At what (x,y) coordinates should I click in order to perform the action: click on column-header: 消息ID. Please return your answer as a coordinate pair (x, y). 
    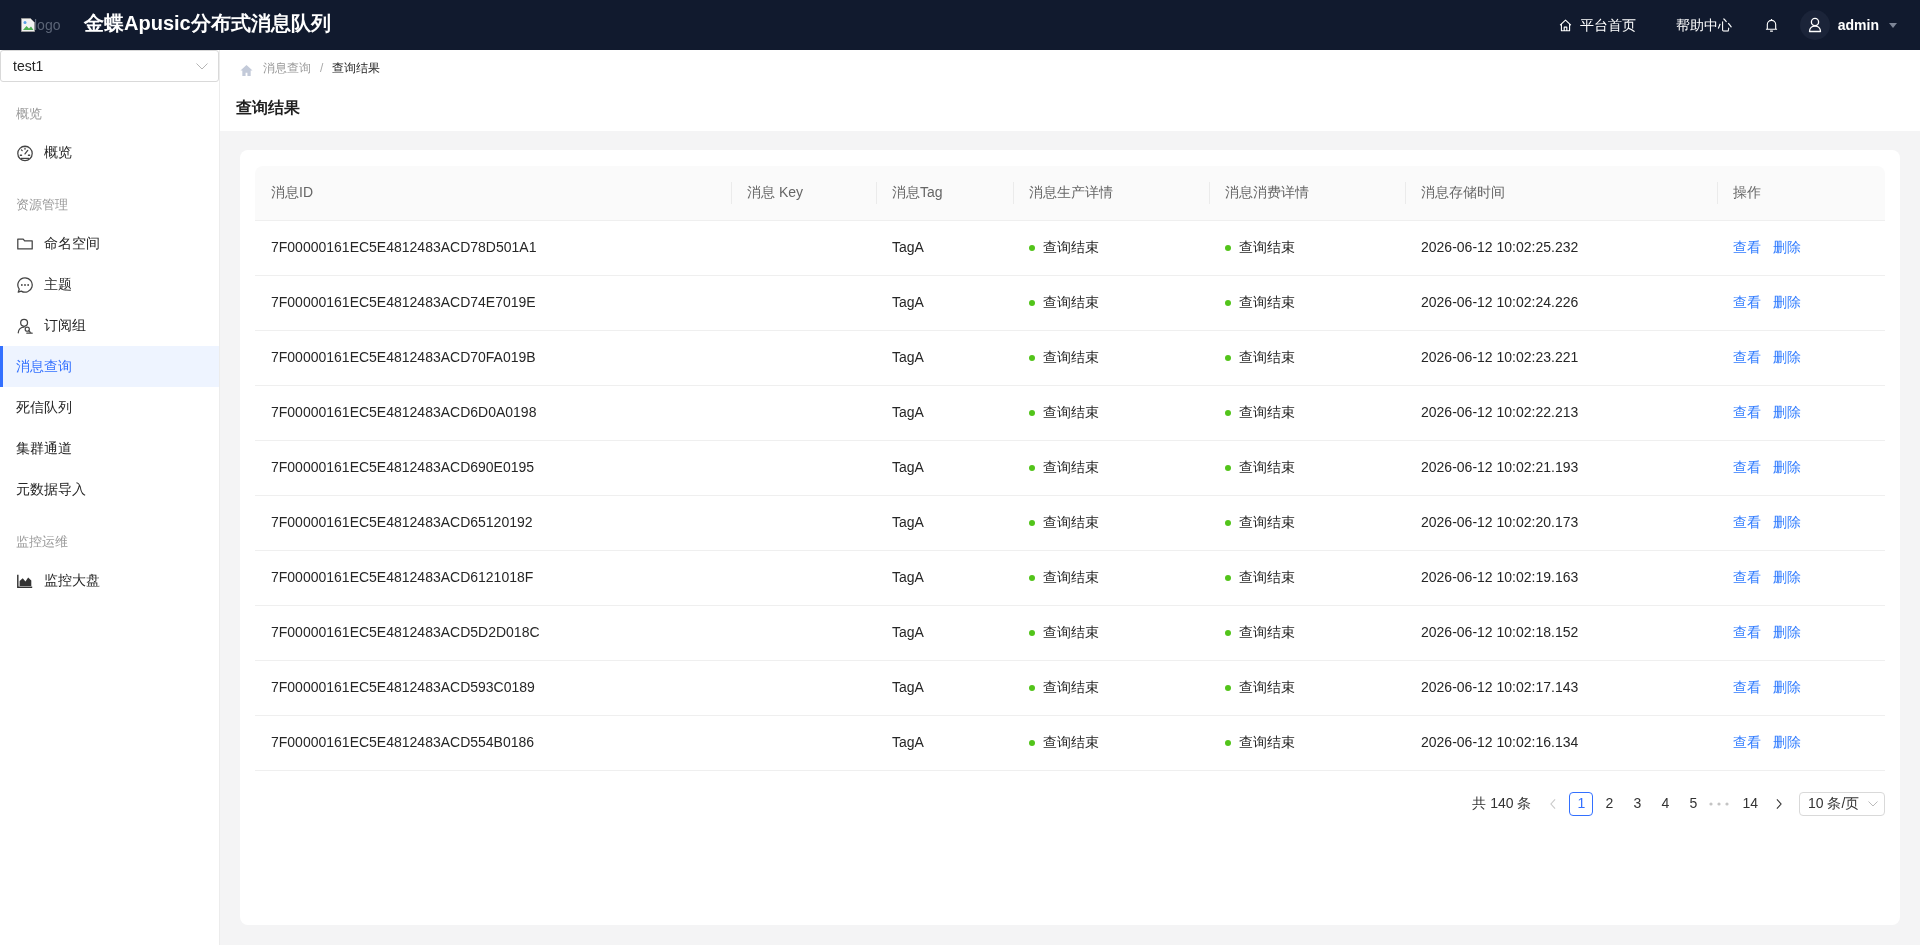
    Looking at the image, I should click on (493, 193).